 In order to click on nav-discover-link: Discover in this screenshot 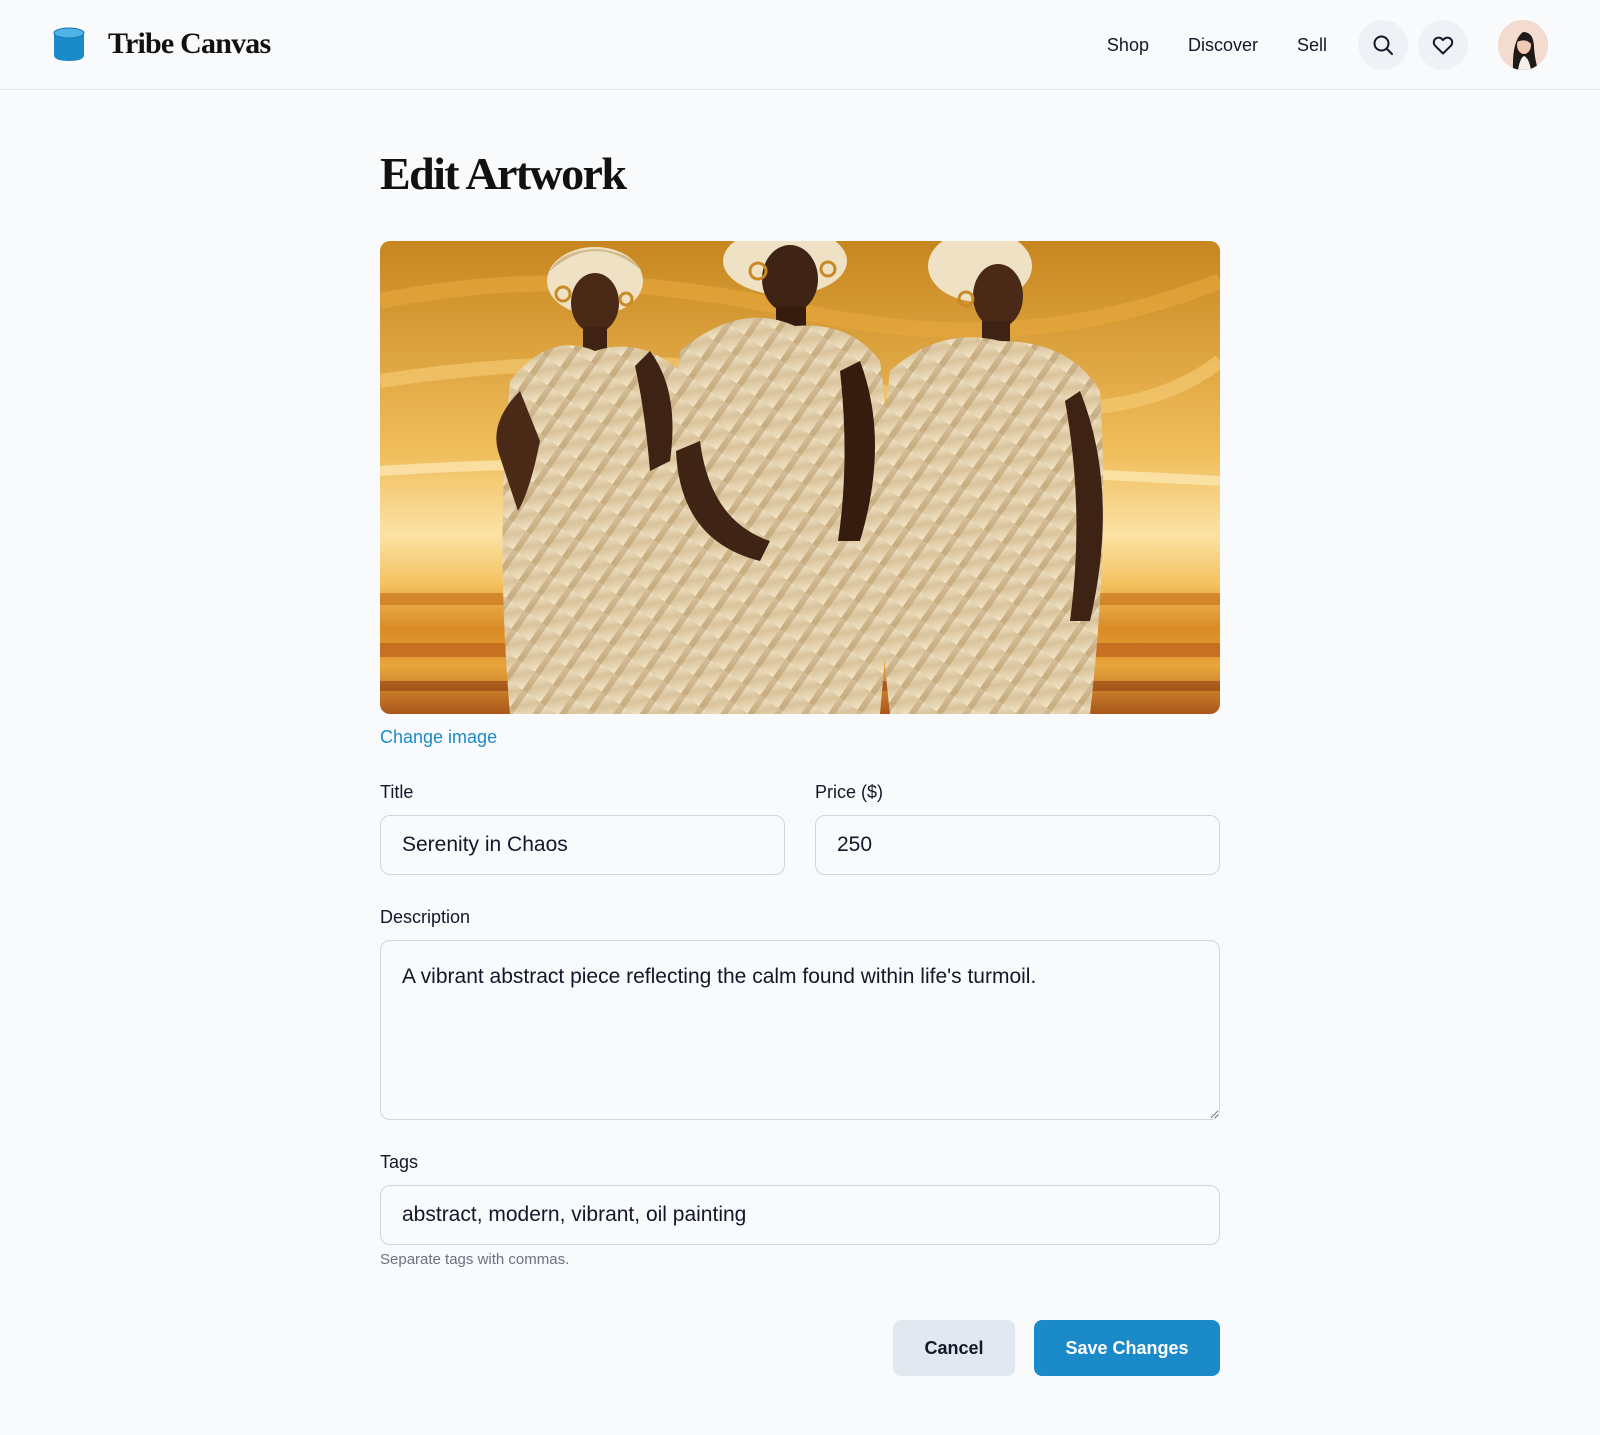, I will do `click(1223, 45)`.